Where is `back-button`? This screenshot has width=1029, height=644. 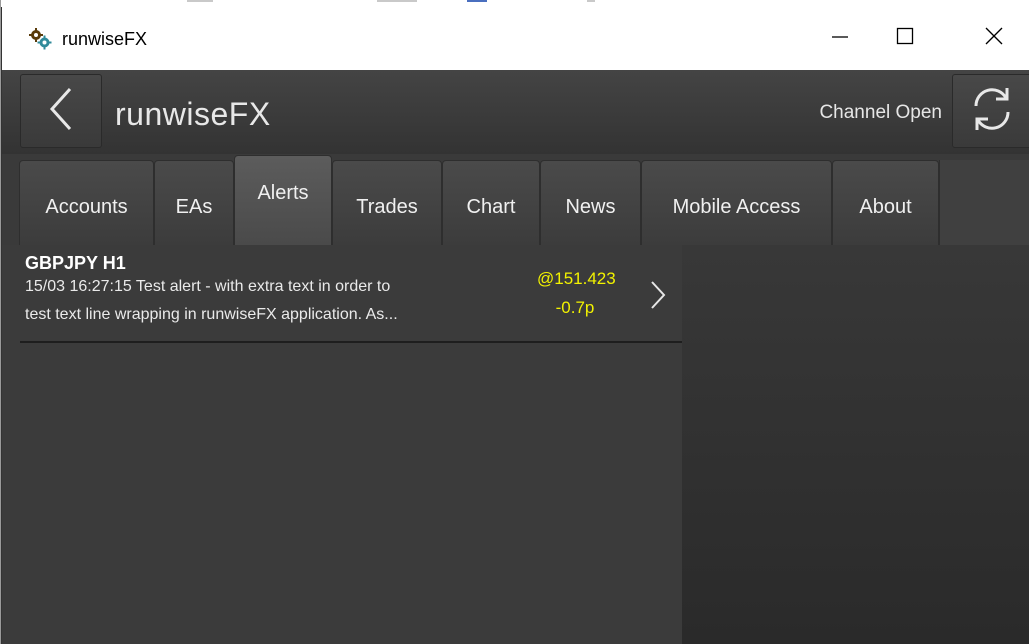 back-button is located at coordinates (61, 111).